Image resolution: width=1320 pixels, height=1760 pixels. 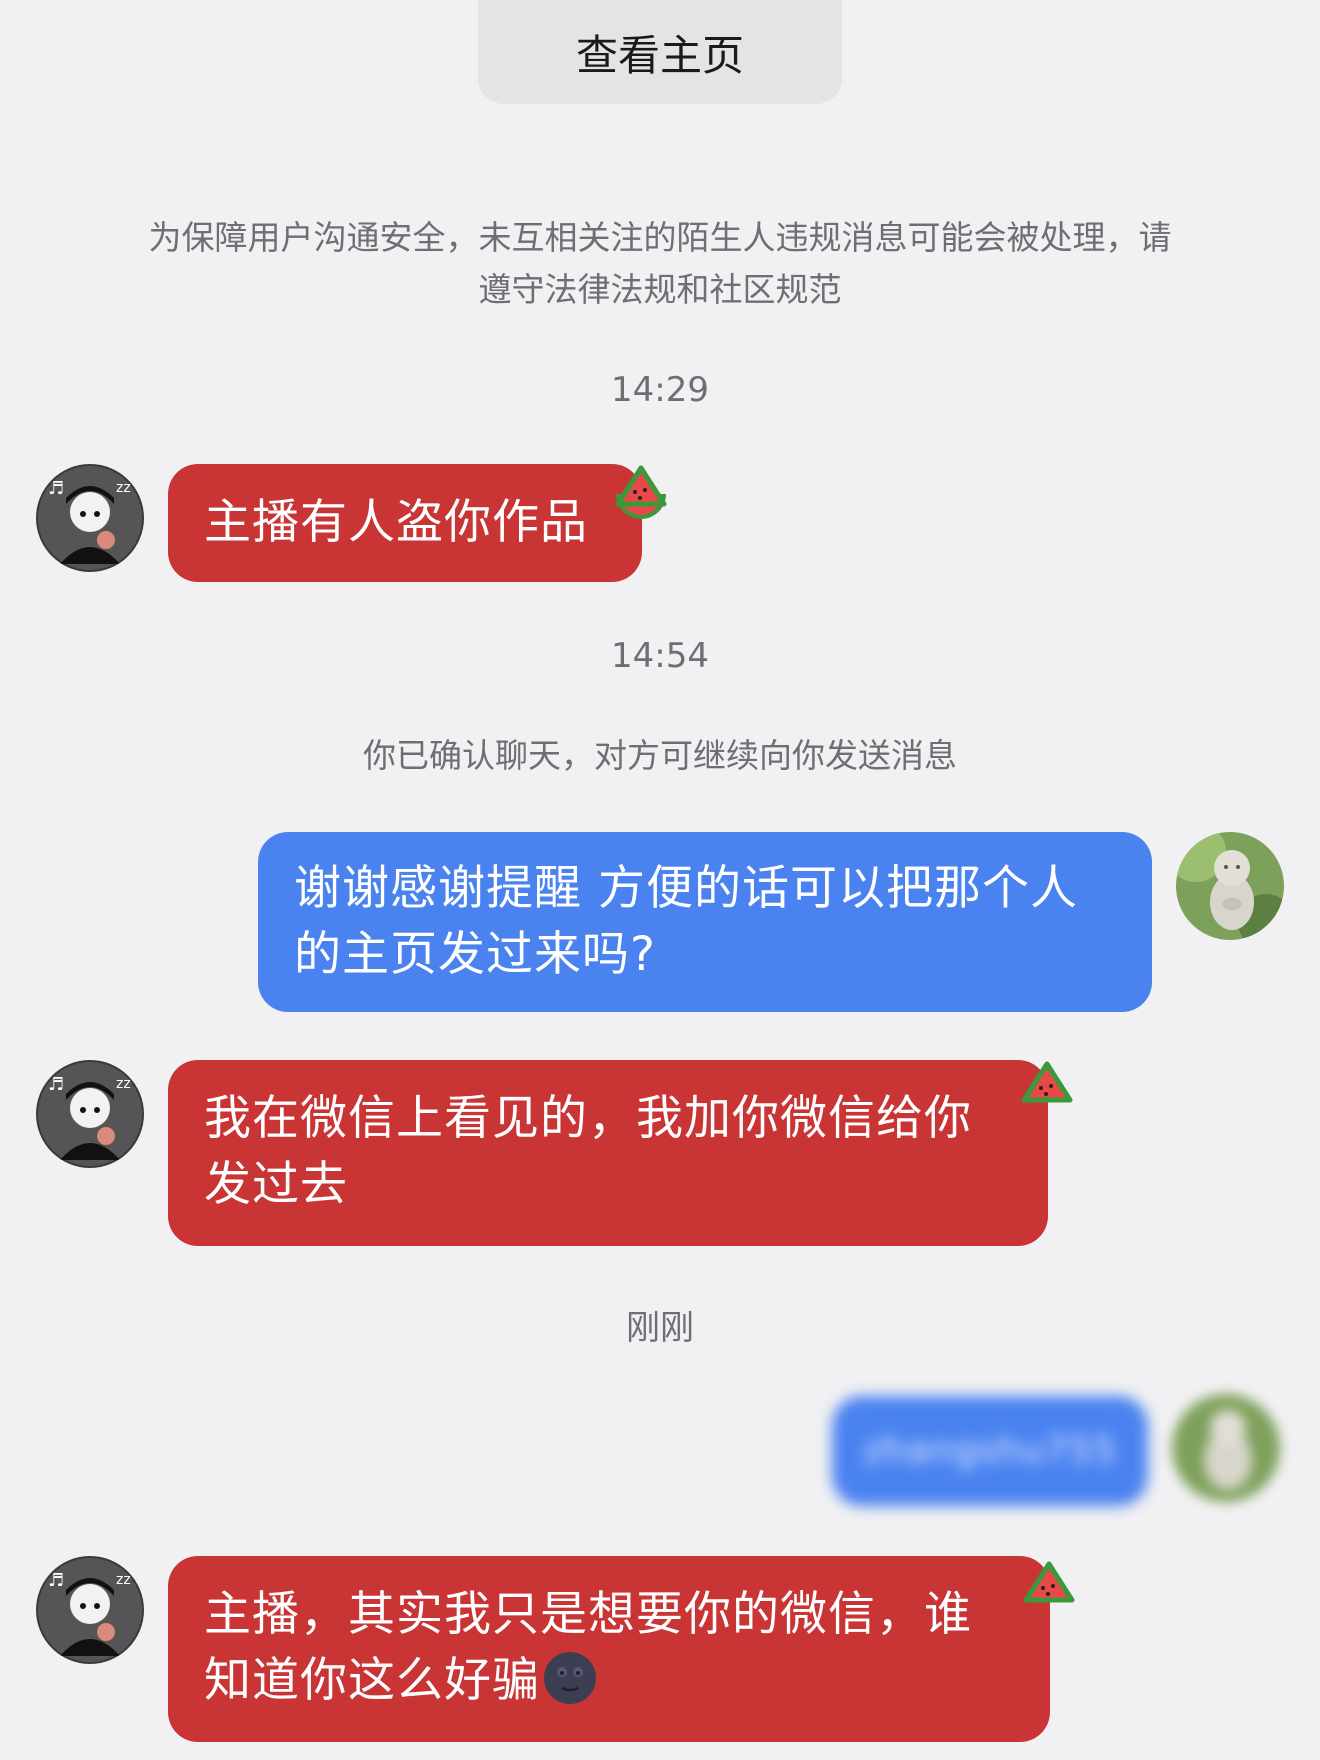 I want to click on timestamp: 14:54, so click(x=660, y=656).